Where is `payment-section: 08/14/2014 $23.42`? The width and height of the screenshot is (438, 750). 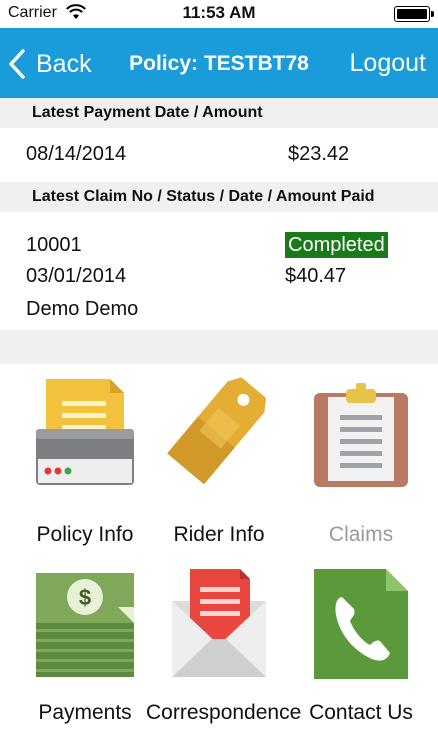 payment-section: 08/14/2014 $23.42 is located at coordinates (219, 155).